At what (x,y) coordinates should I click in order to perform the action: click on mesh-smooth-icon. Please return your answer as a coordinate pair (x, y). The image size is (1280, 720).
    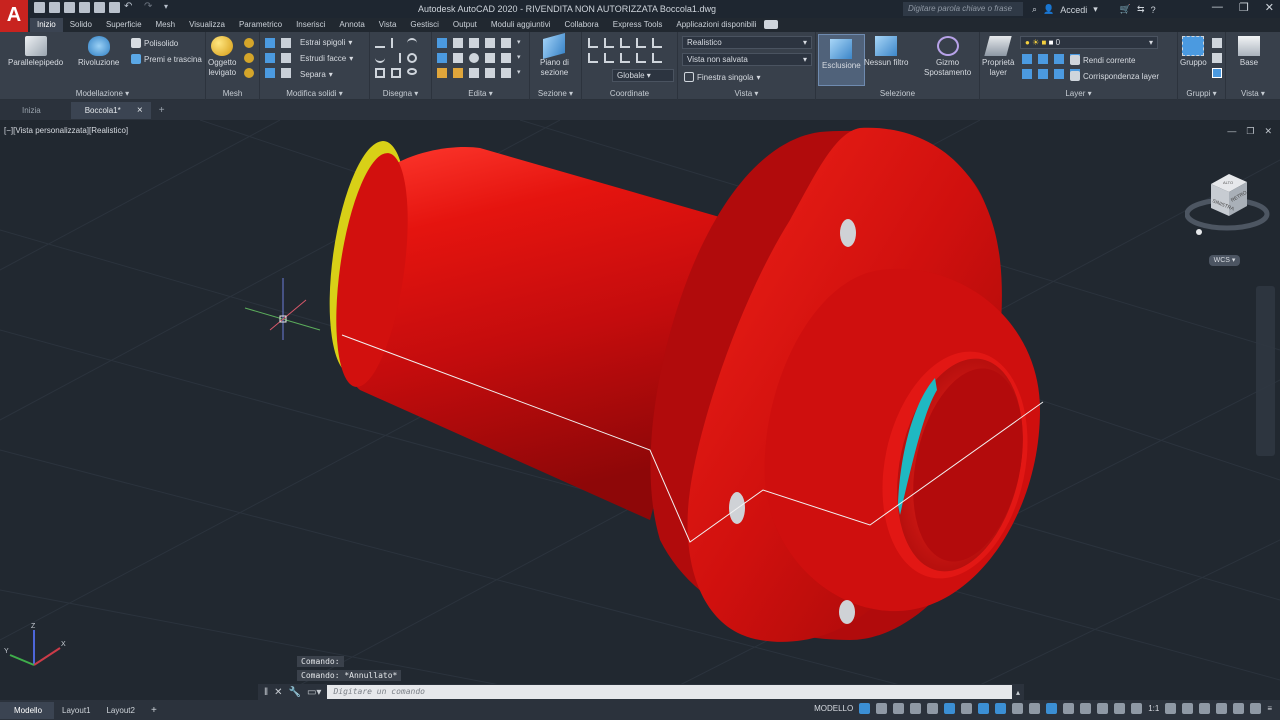
    Looking at the image, I should click on (249, 43).